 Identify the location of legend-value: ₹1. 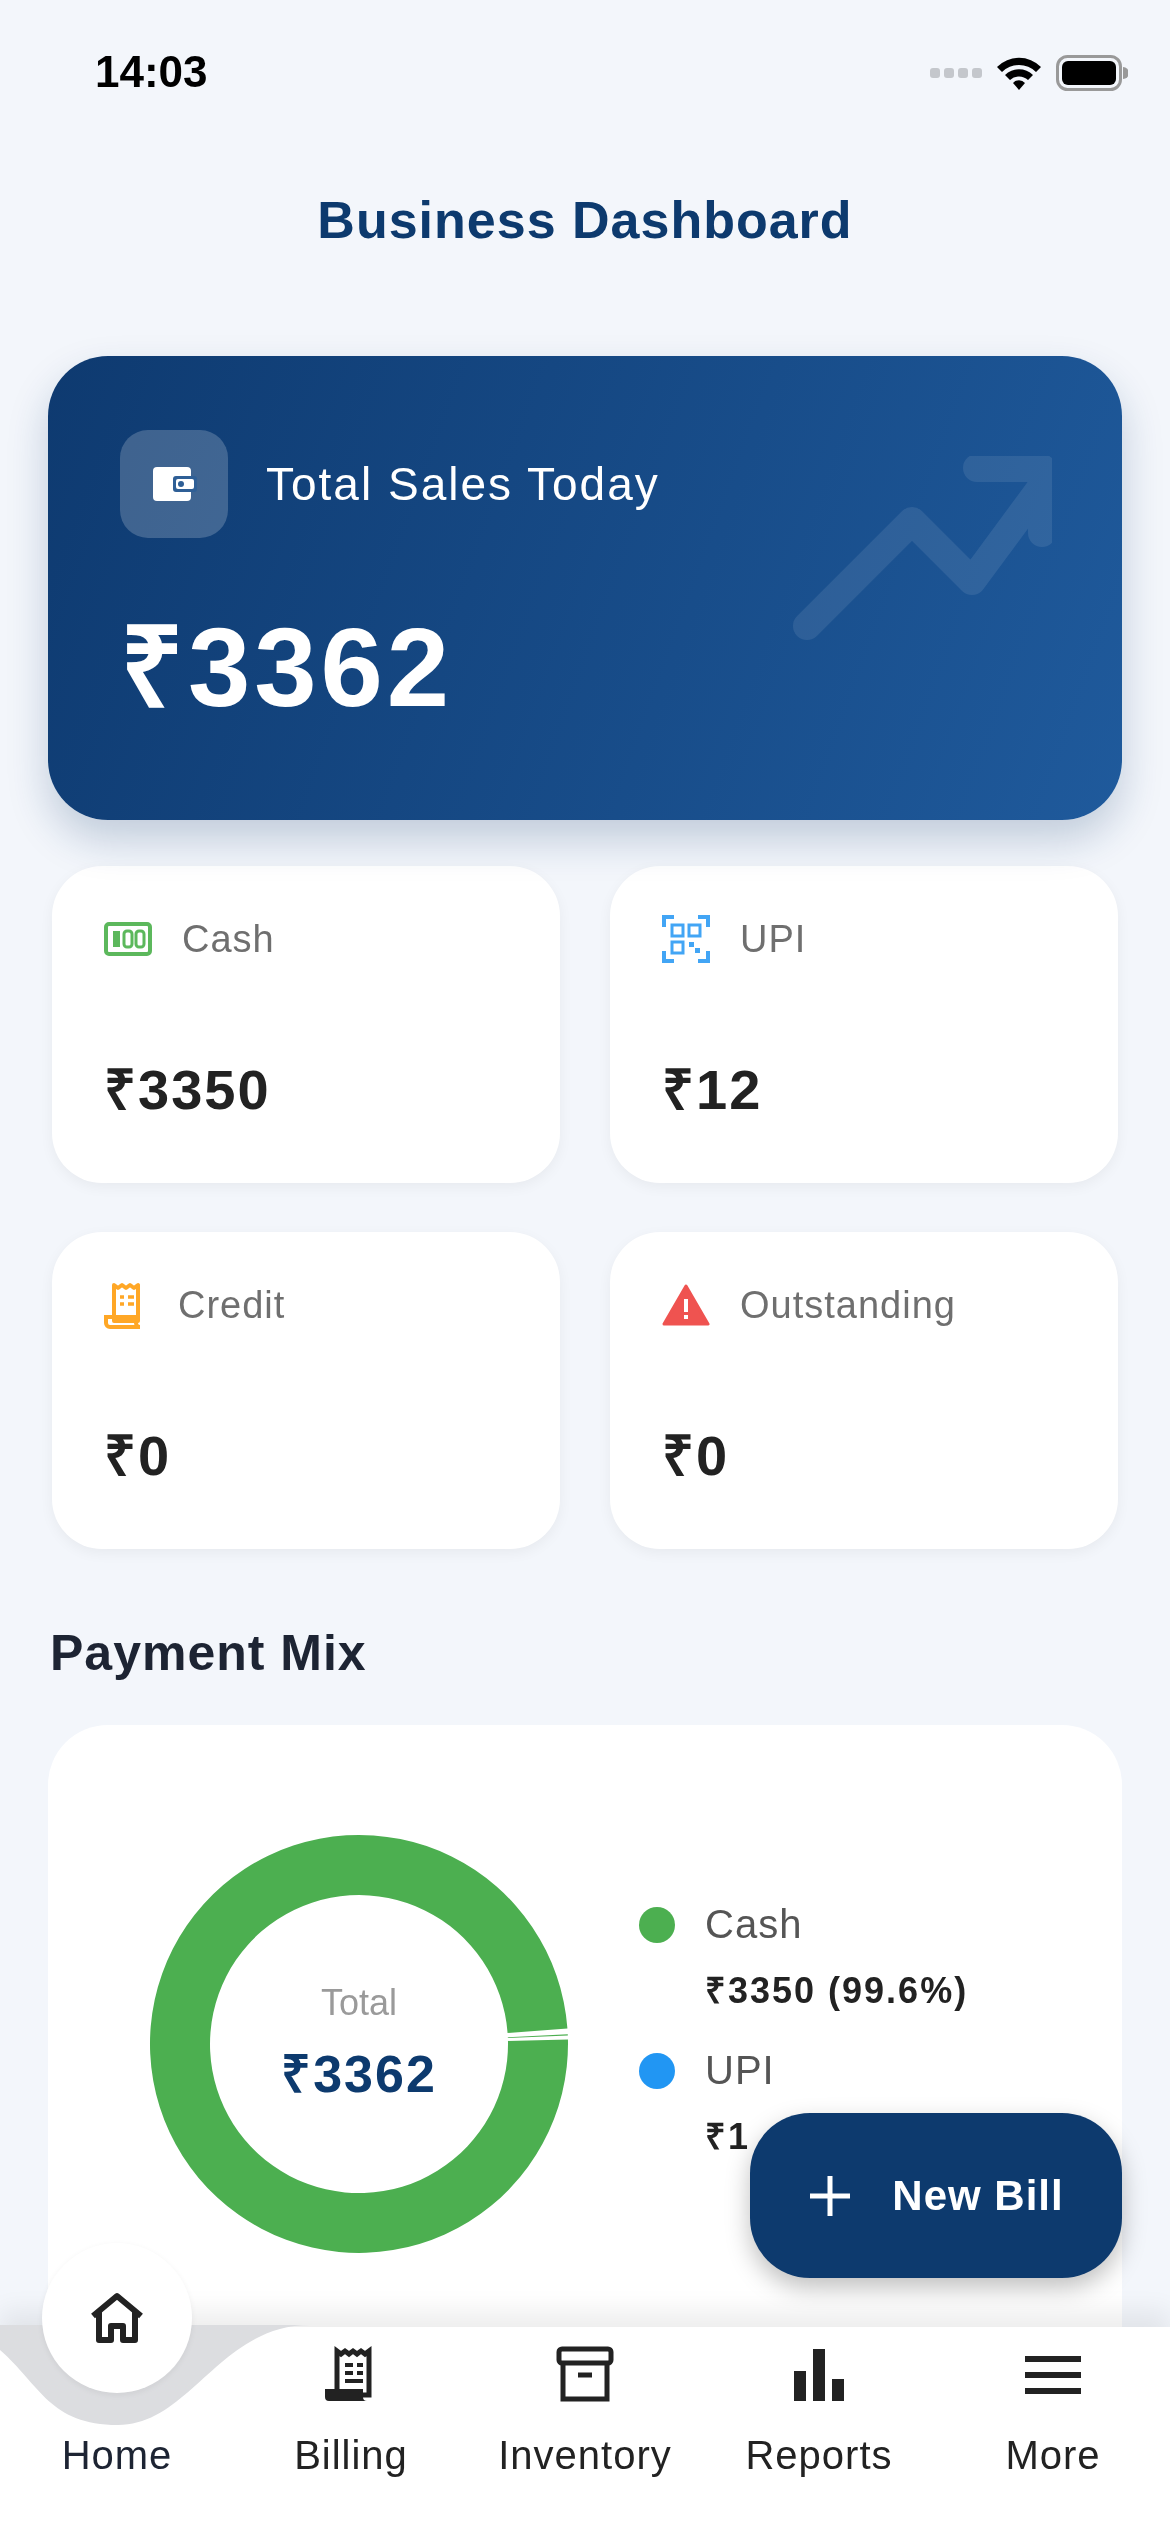
(728, 2137).